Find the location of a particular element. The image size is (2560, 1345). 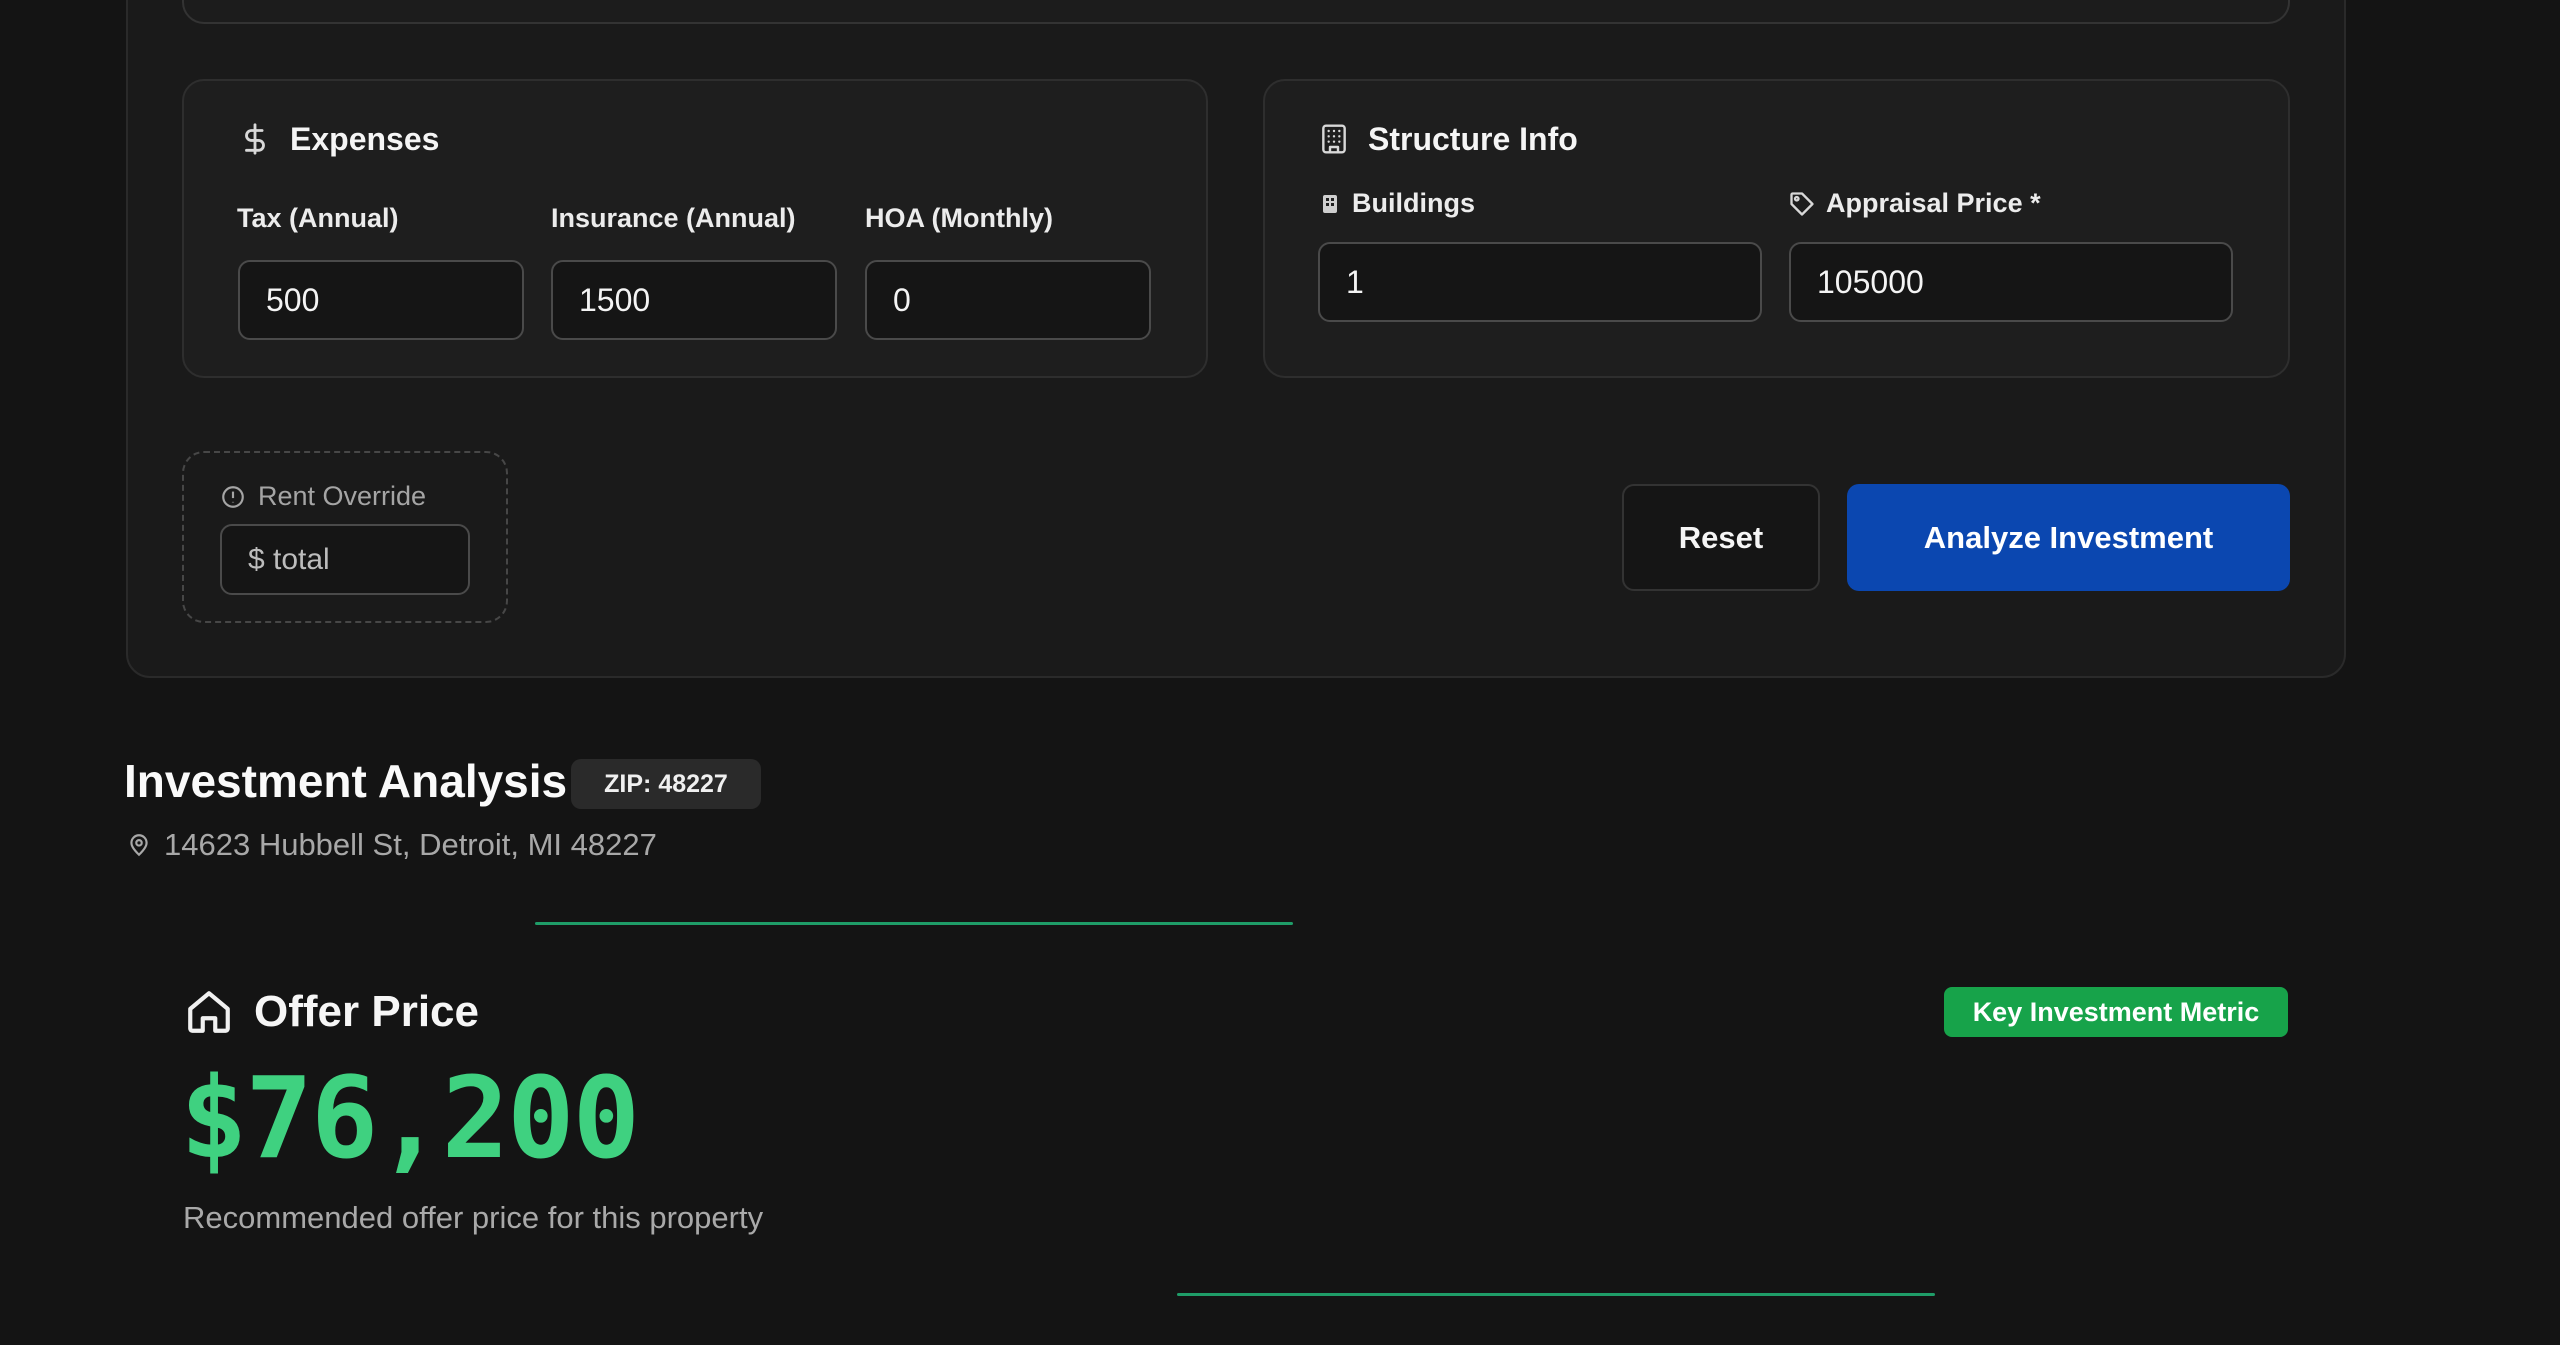

structure-info-title: Structure Info is located at coordinates (1448, 139).